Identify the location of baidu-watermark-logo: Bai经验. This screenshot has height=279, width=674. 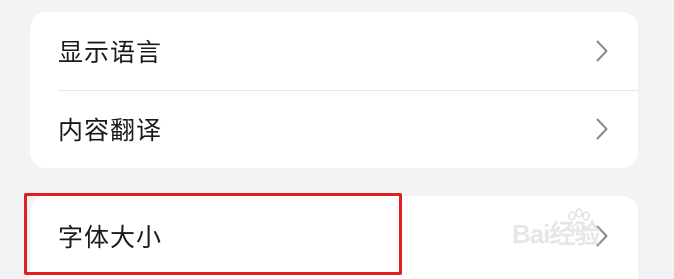
(577, 228).